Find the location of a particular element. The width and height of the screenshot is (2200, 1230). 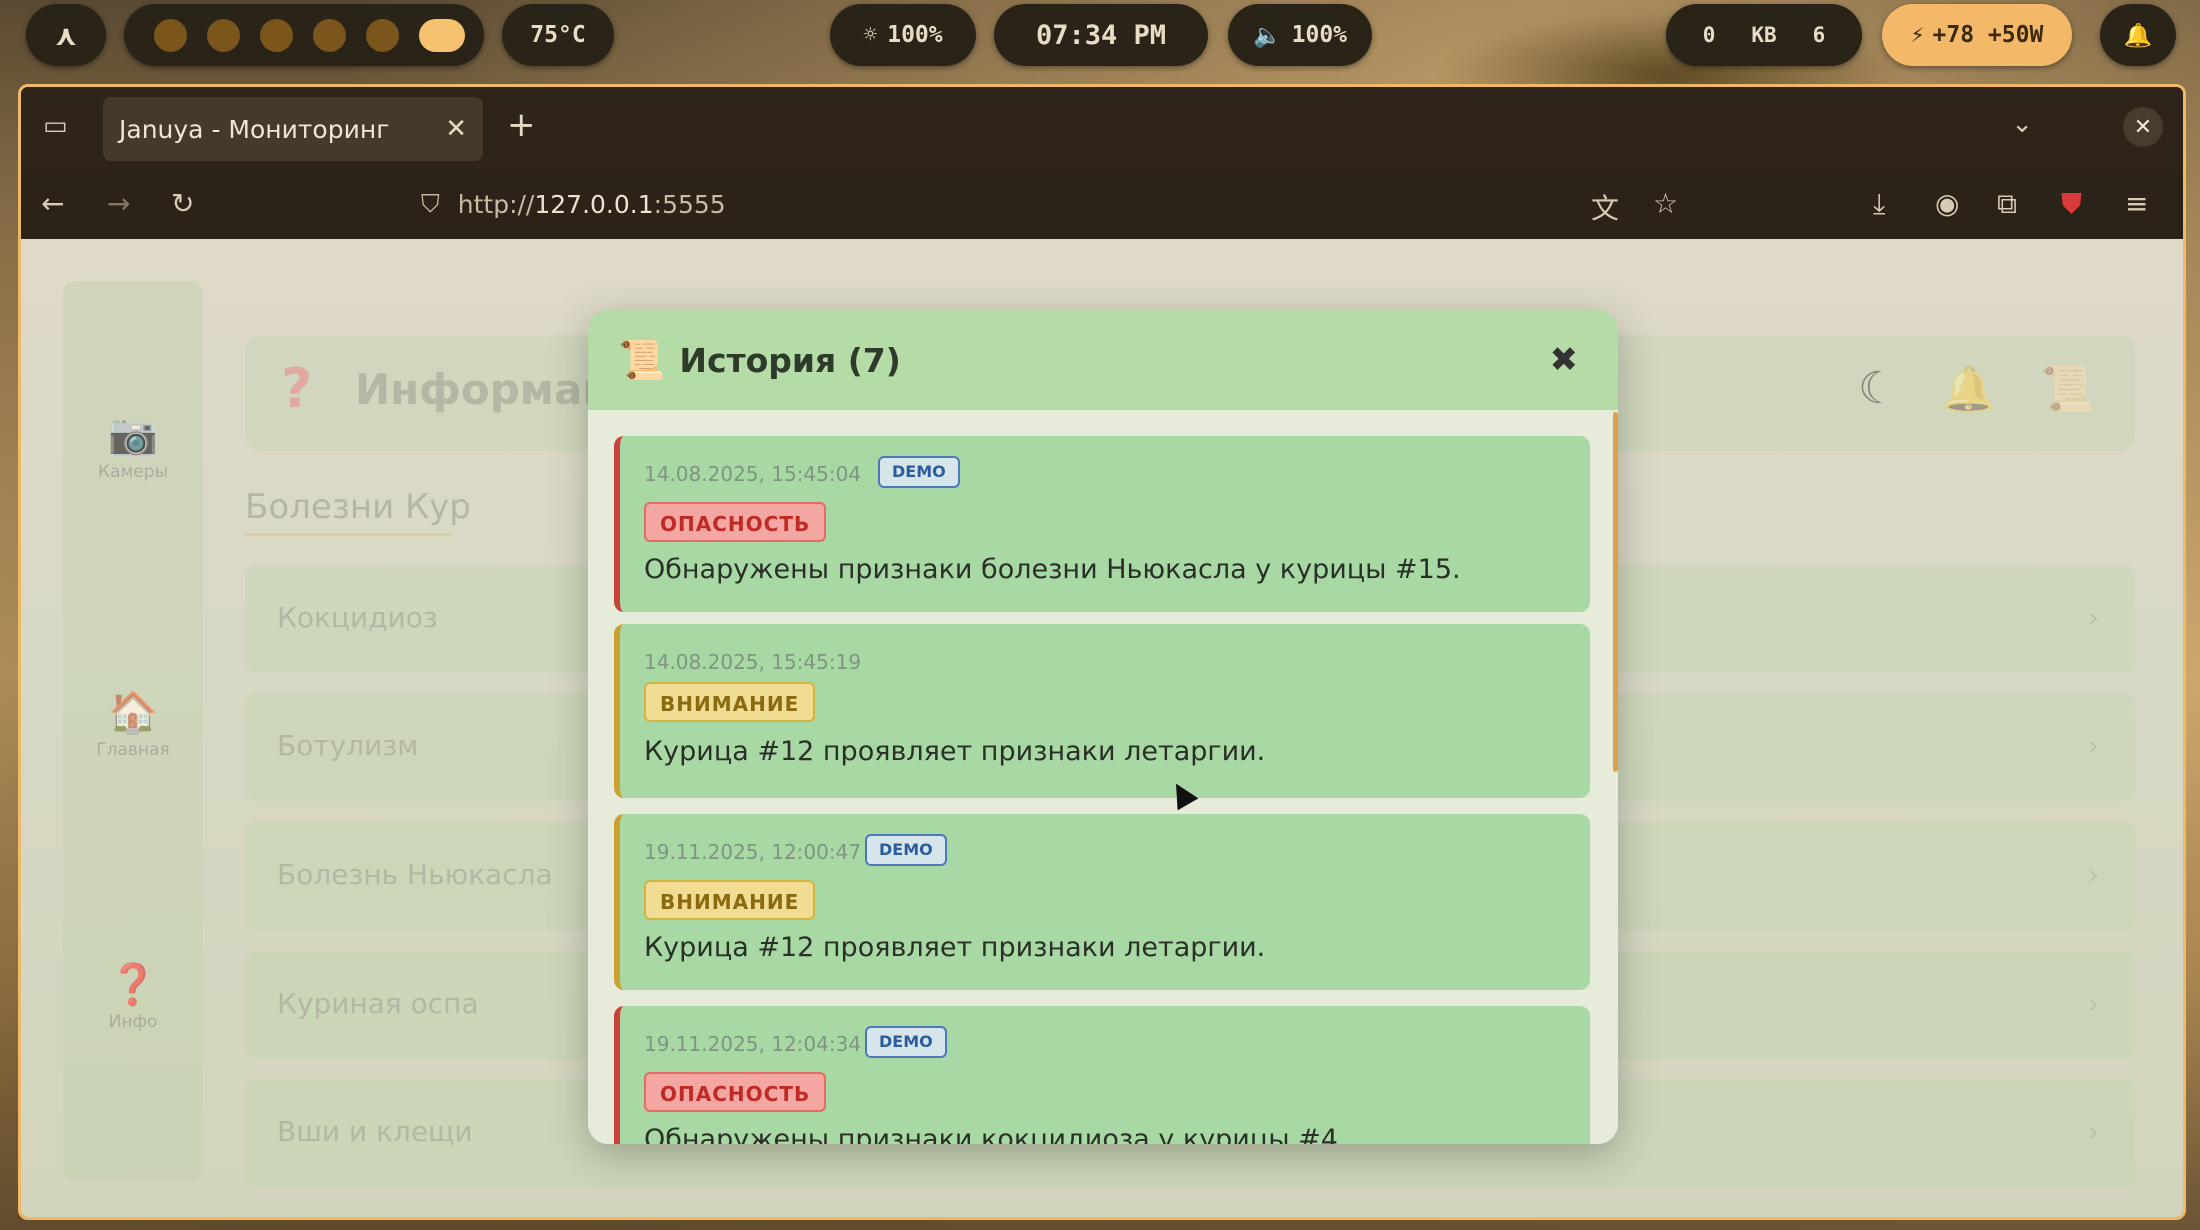

reload-icon: ↻ is located at coordinates (182, 203).